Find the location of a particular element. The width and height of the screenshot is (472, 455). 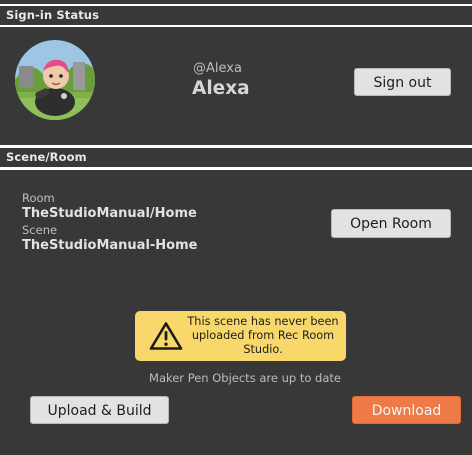

open-room-button: Open Room is located at coordinates (391, 223).